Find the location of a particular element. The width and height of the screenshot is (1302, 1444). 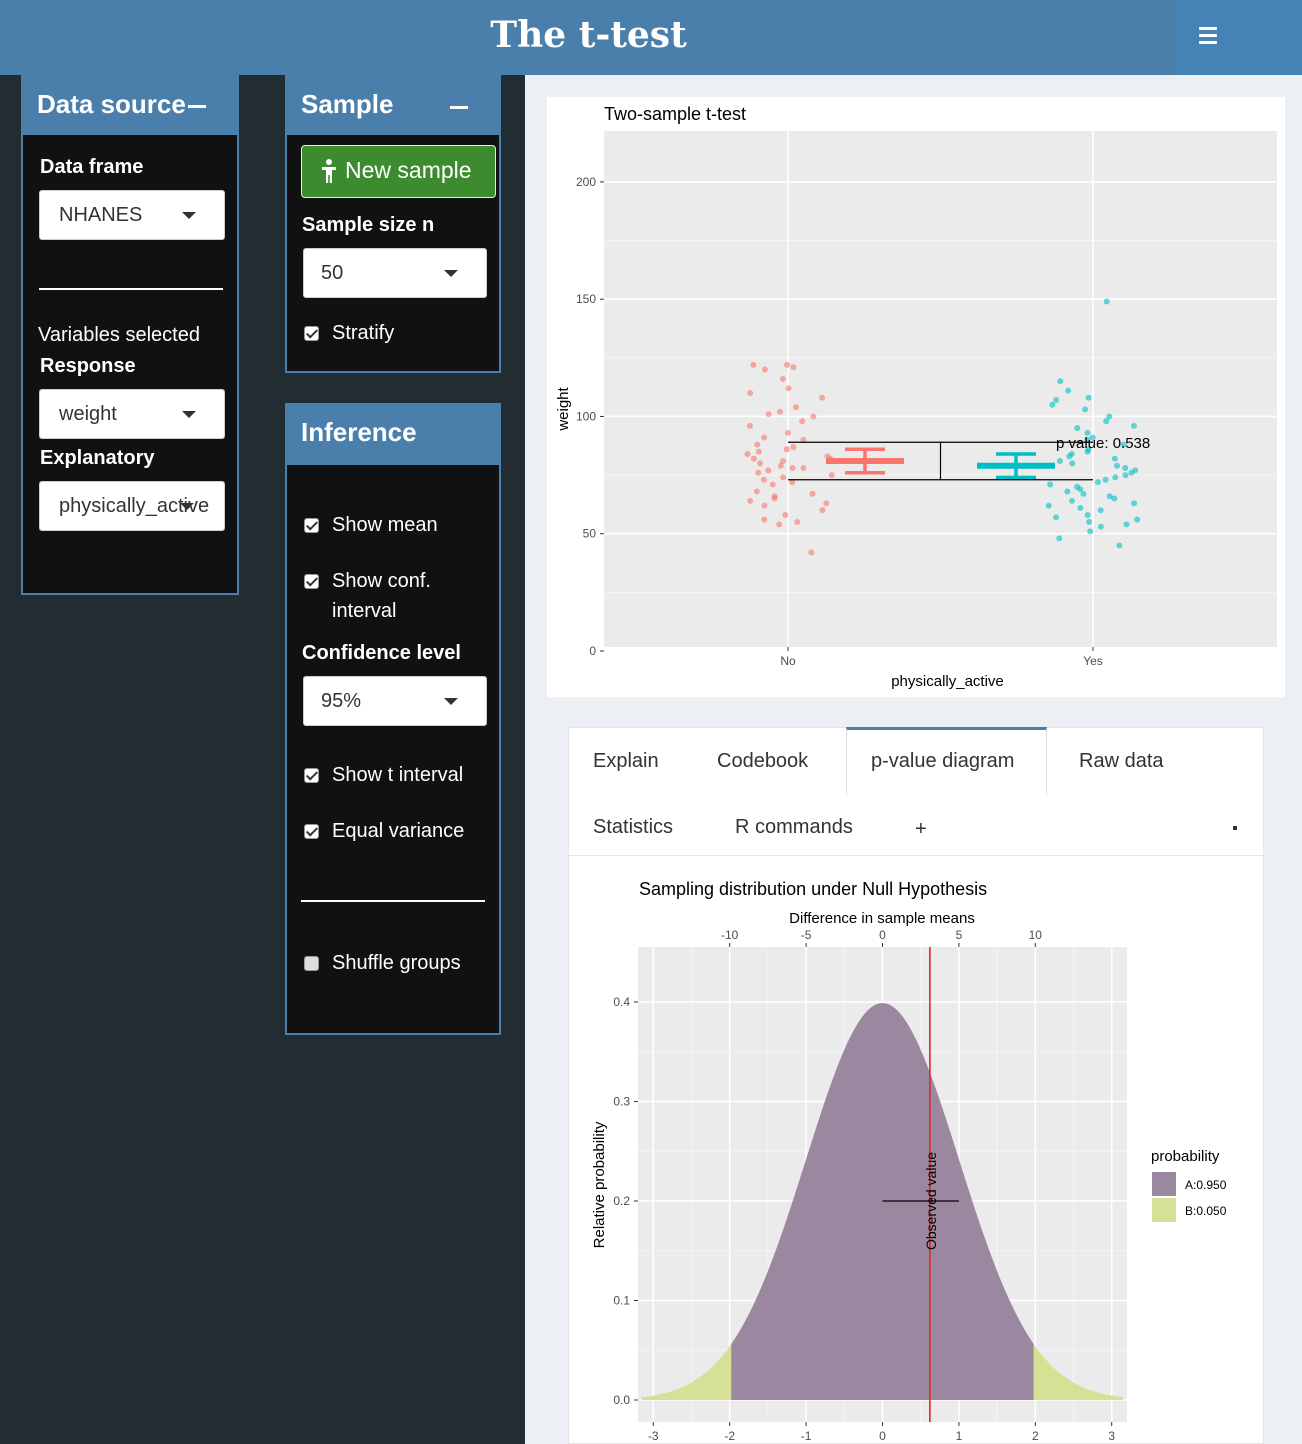

shuffle-groups-checkbox is located at coordinates (311, 963).